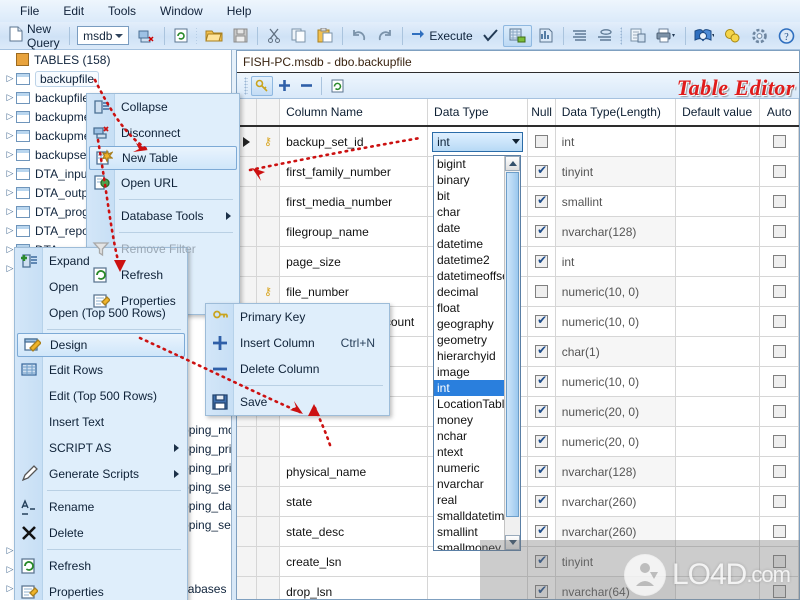  Describe the element at coordinates (469, 244) in the screenshot. I see `dropdown-option: datetime` at that location.